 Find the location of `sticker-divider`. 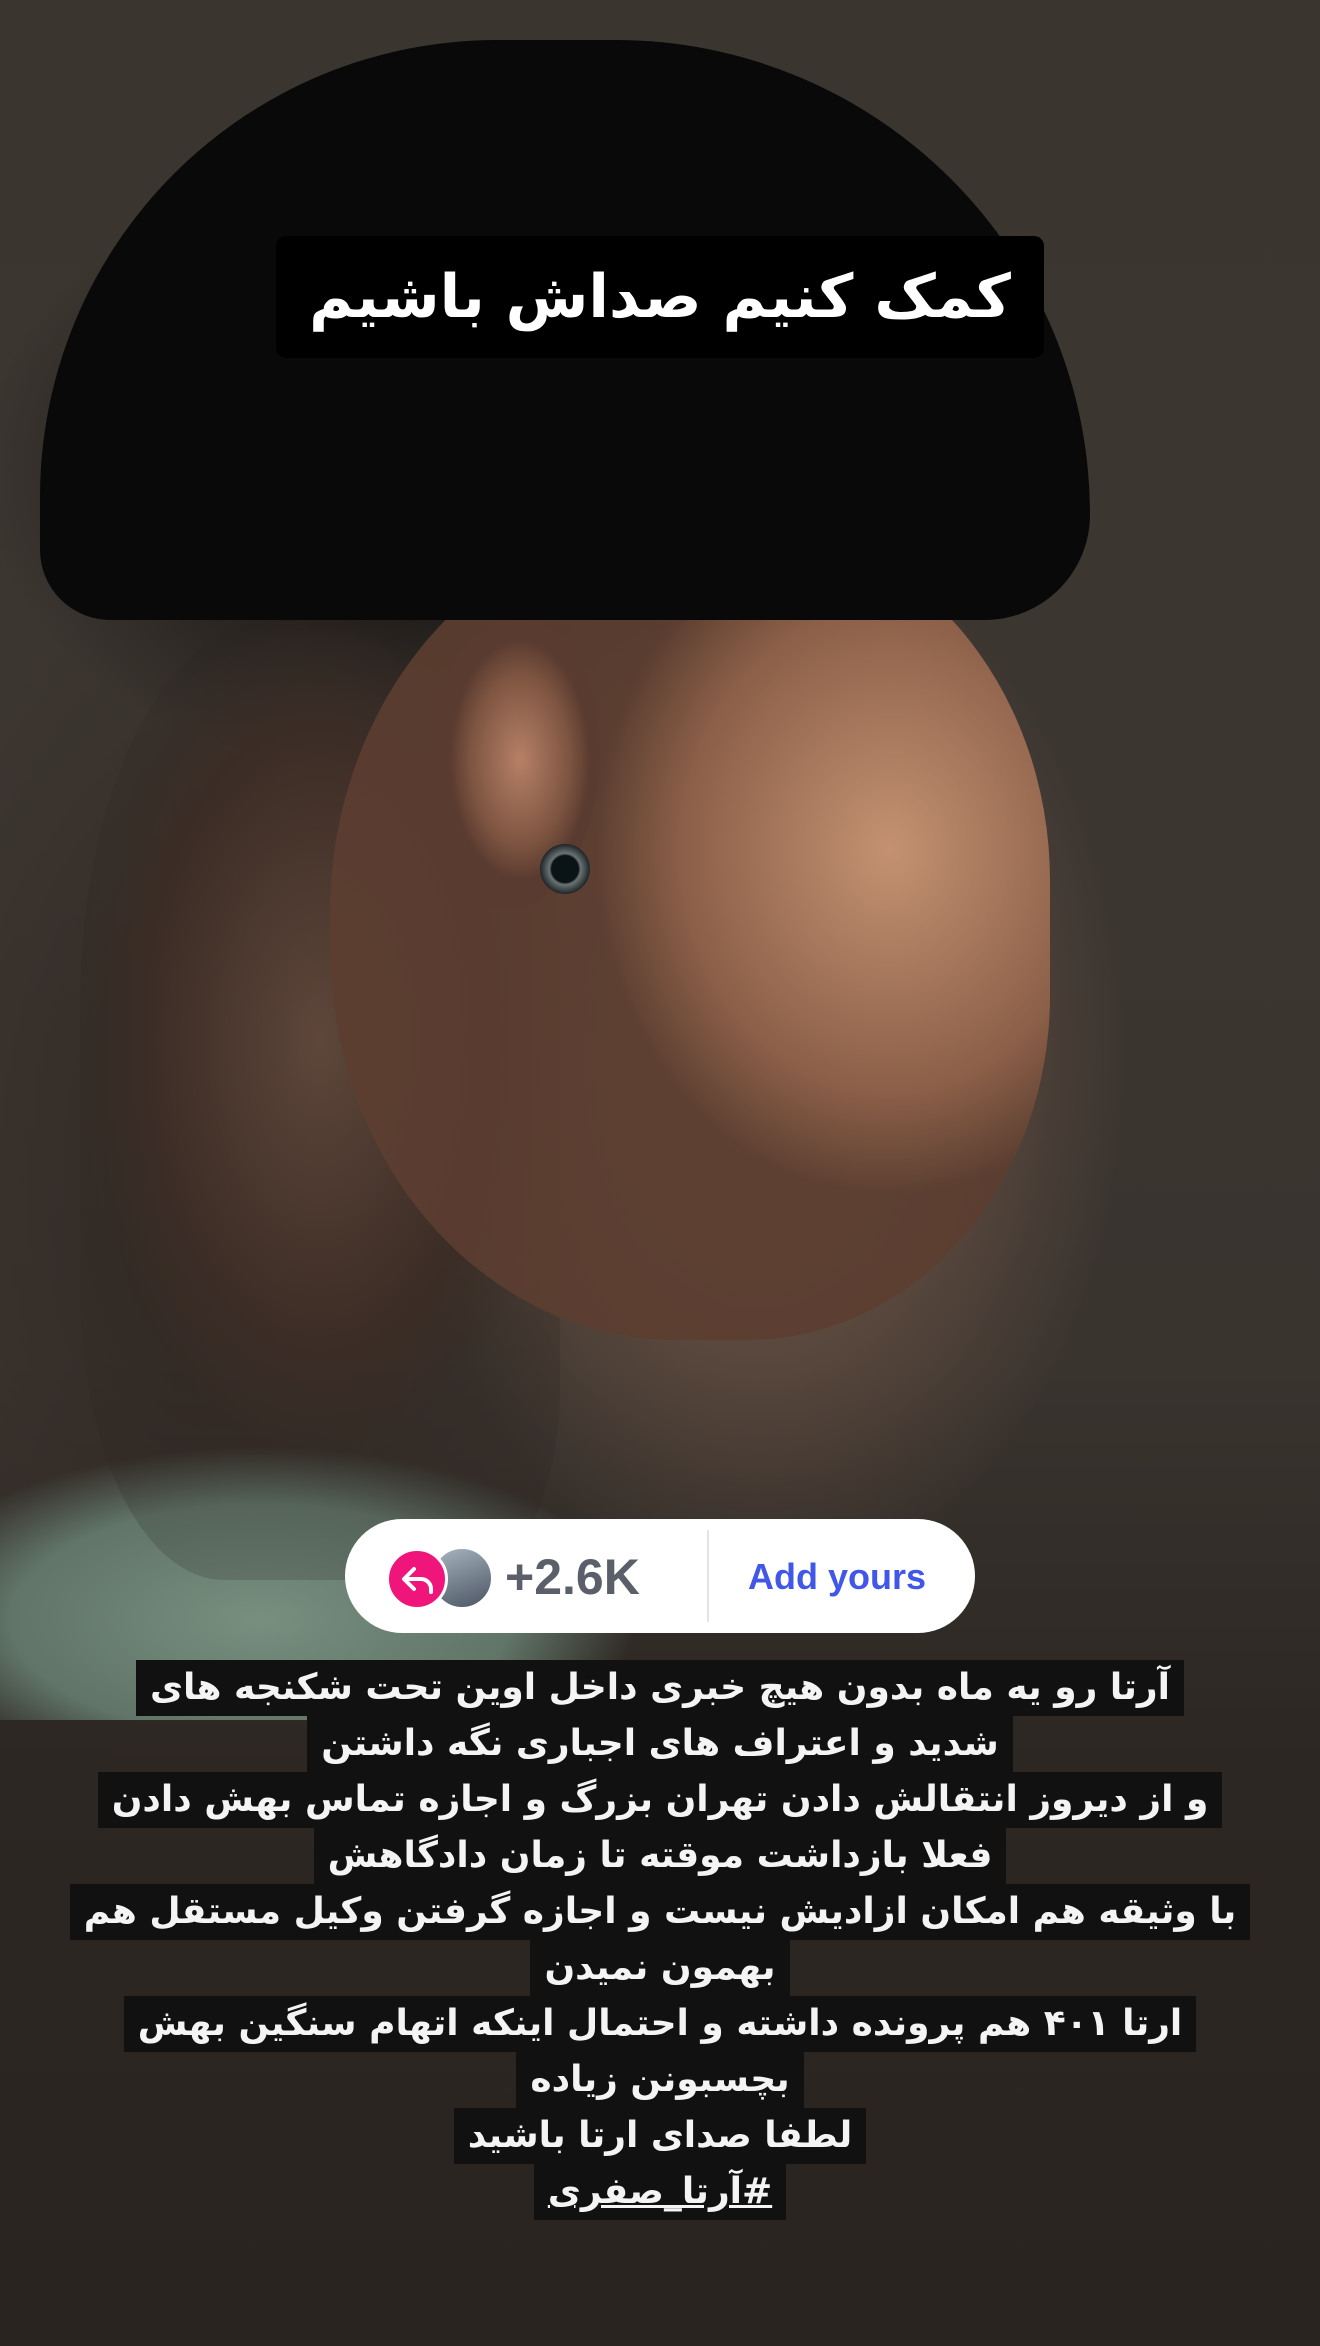

sticker-divider is located at coordinates (708, 1576).